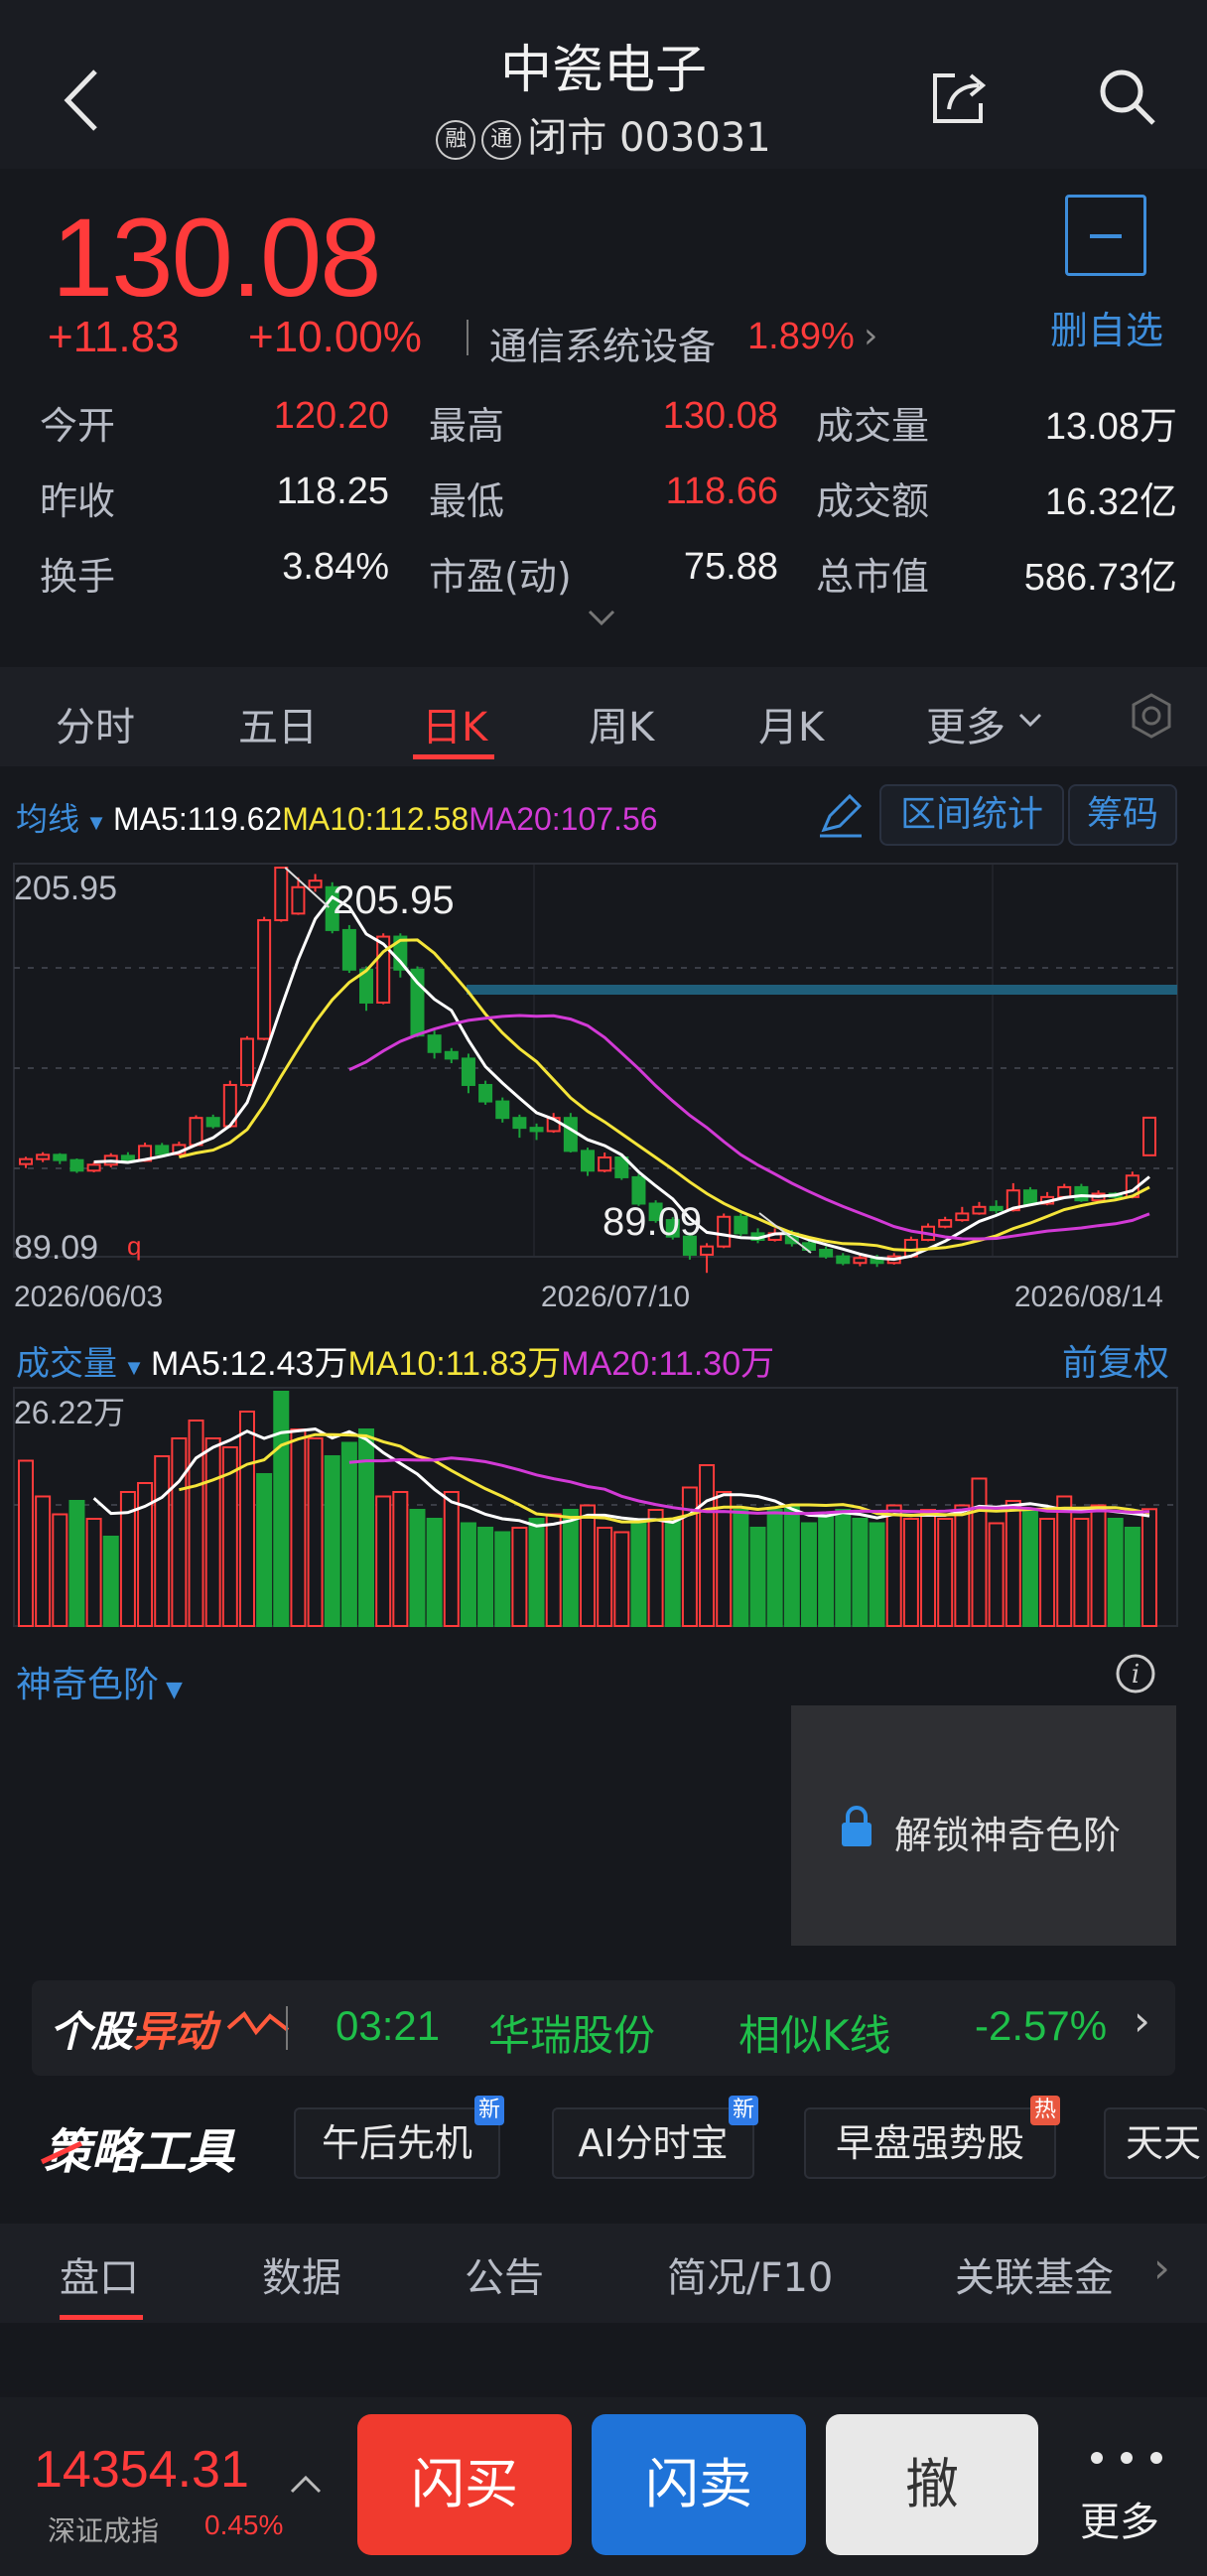  Describe the element at coordinates (1136, 1673) in the screenshot. I see `info-icon: i` at that location.